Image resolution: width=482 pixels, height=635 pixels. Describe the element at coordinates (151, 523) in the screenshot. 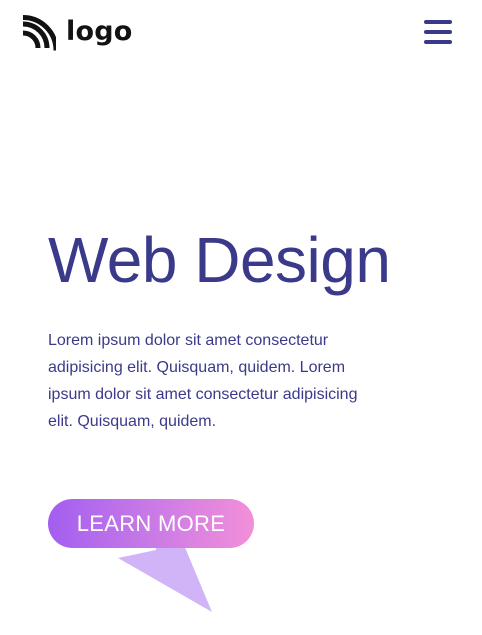

I see `learn-more-button: LEARN MORE` at that location.